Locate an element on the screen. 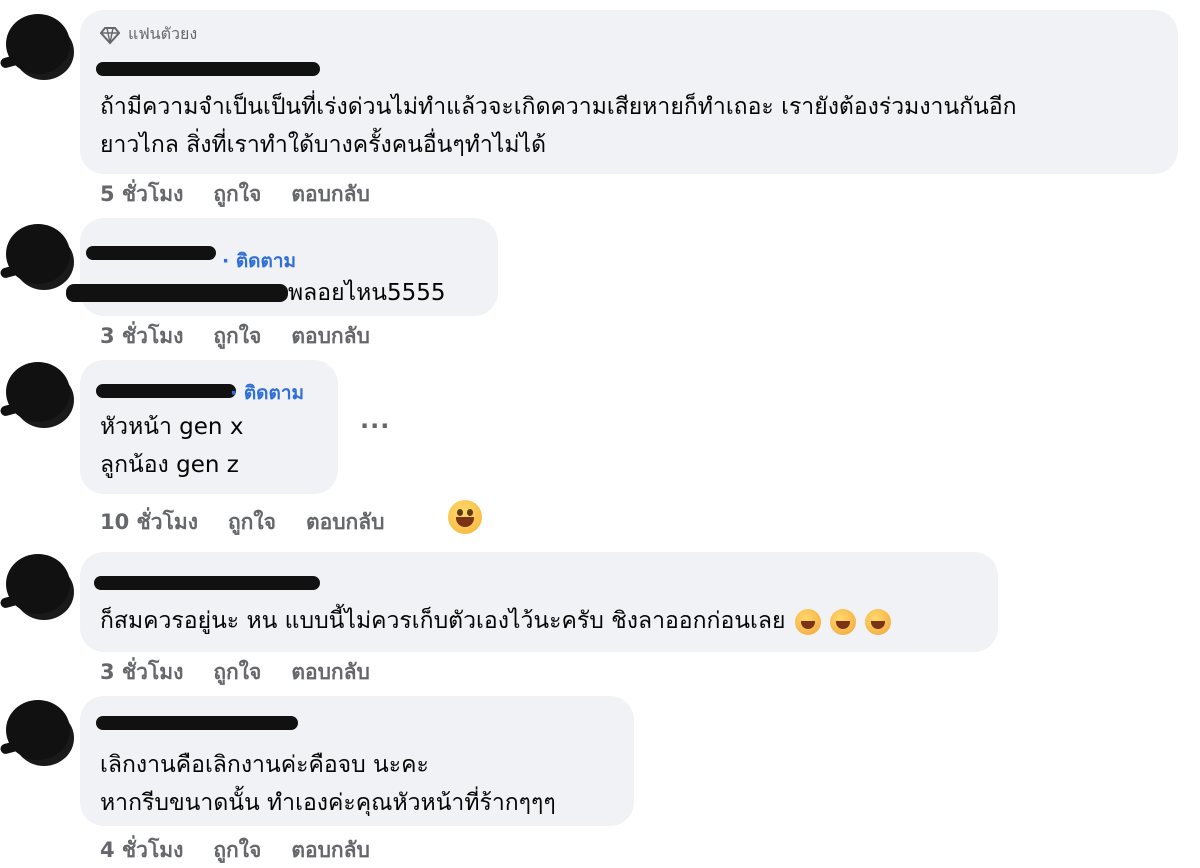 Image resolution: width=1200 pixels, height=868 pixels. comment-bubble: · ติดตาม หัวหน้า gen x ลูกน้อง gen z is located at coordinates (209, 427).